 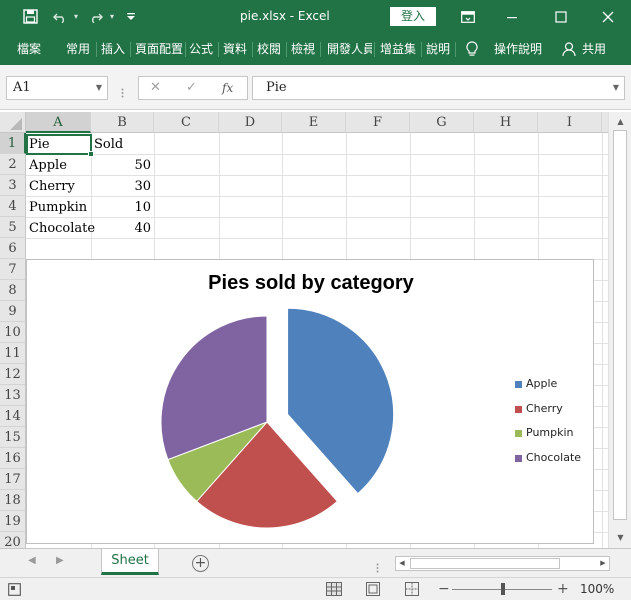 I want to click on column-header: C, so click(x=186, y=122).